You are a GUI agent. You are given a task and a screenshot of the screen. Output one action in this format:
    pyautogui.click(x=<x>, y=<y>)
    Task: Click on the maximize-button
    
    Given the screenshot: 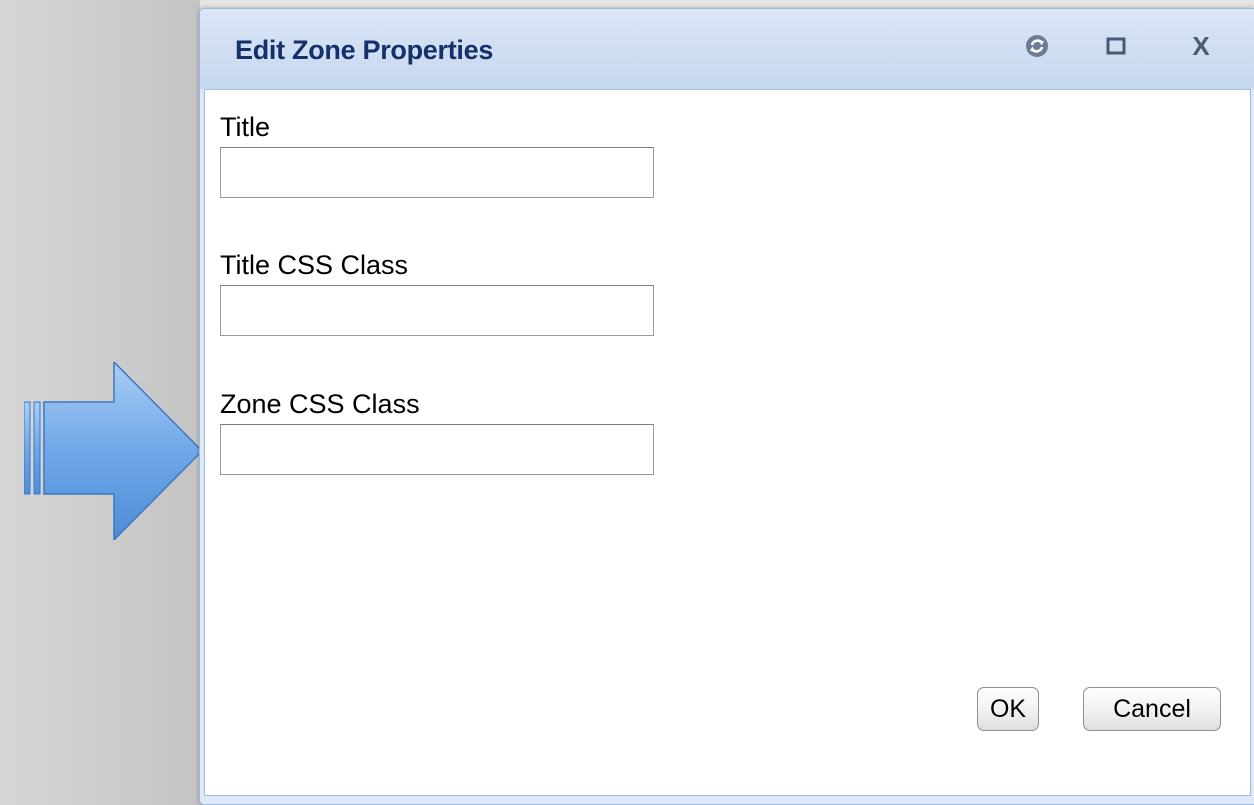 What is the action you would take?
    pyautogui.click(x=1116, y=46)
    